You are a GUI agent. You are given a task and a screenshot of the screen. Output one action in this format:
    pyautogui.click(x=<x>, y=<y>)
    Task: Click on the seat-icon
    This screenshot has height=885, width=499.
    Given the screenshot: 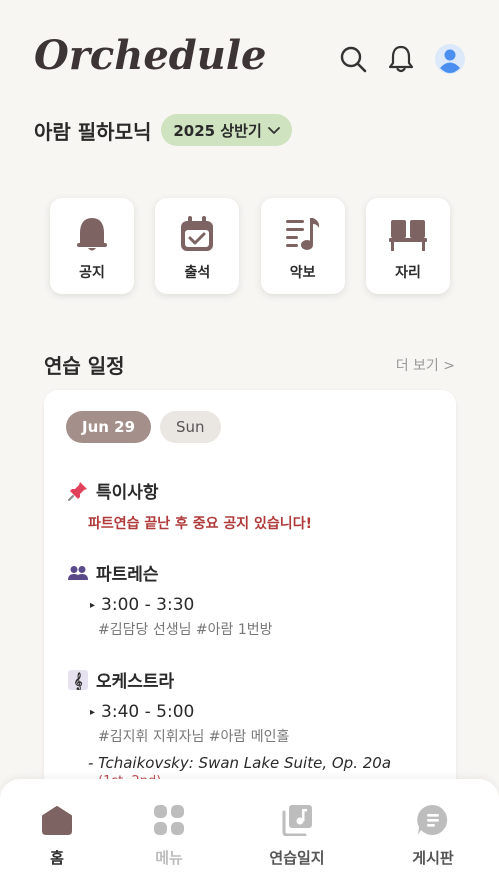 What is the action you would take?
    pyautogui.click(x=408, y=234)
    